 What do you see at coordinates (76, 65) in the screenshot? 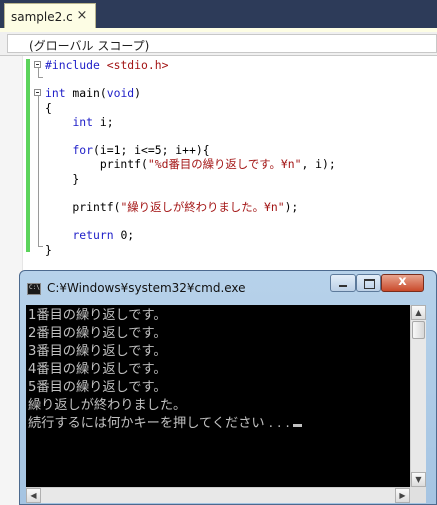
I see `code-token: #include` at bounding box center [76, 65].